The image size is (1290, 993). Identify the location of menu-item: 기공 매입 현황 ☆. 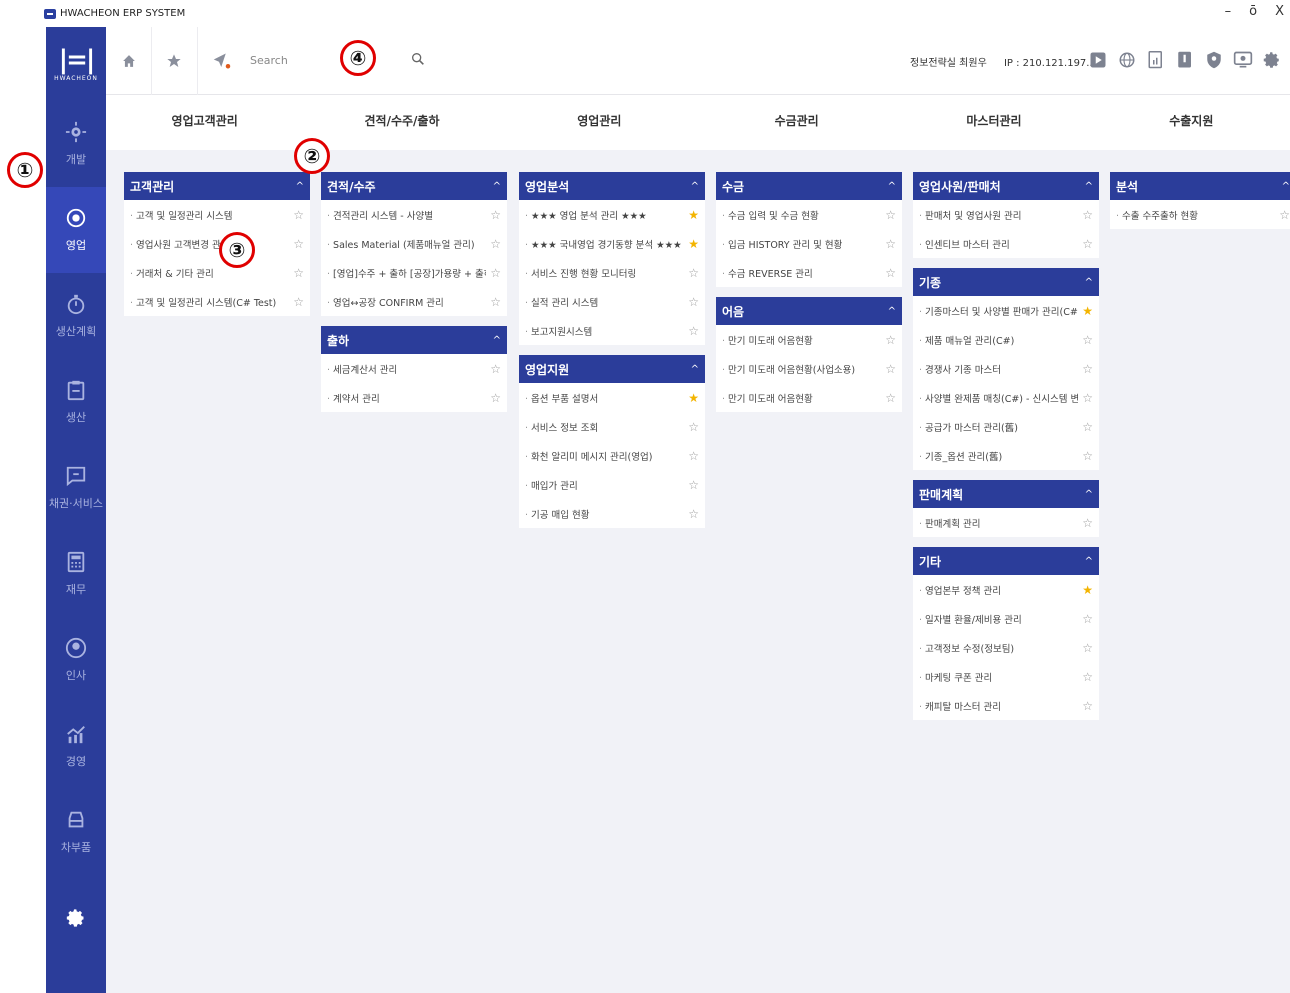
(612, 513).